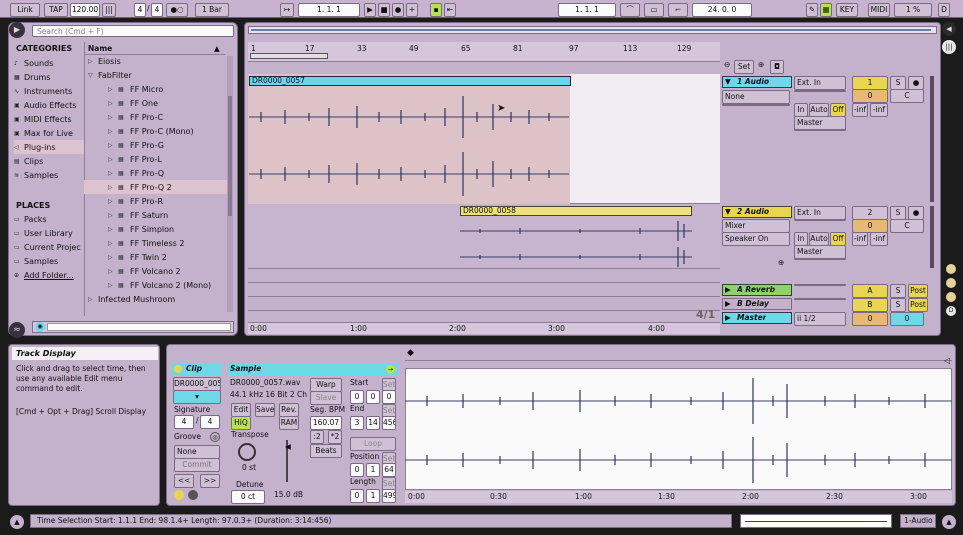 This screenshot has height=535, width=963. I want to click on clip-box-header: Clip, so click(197, 369).